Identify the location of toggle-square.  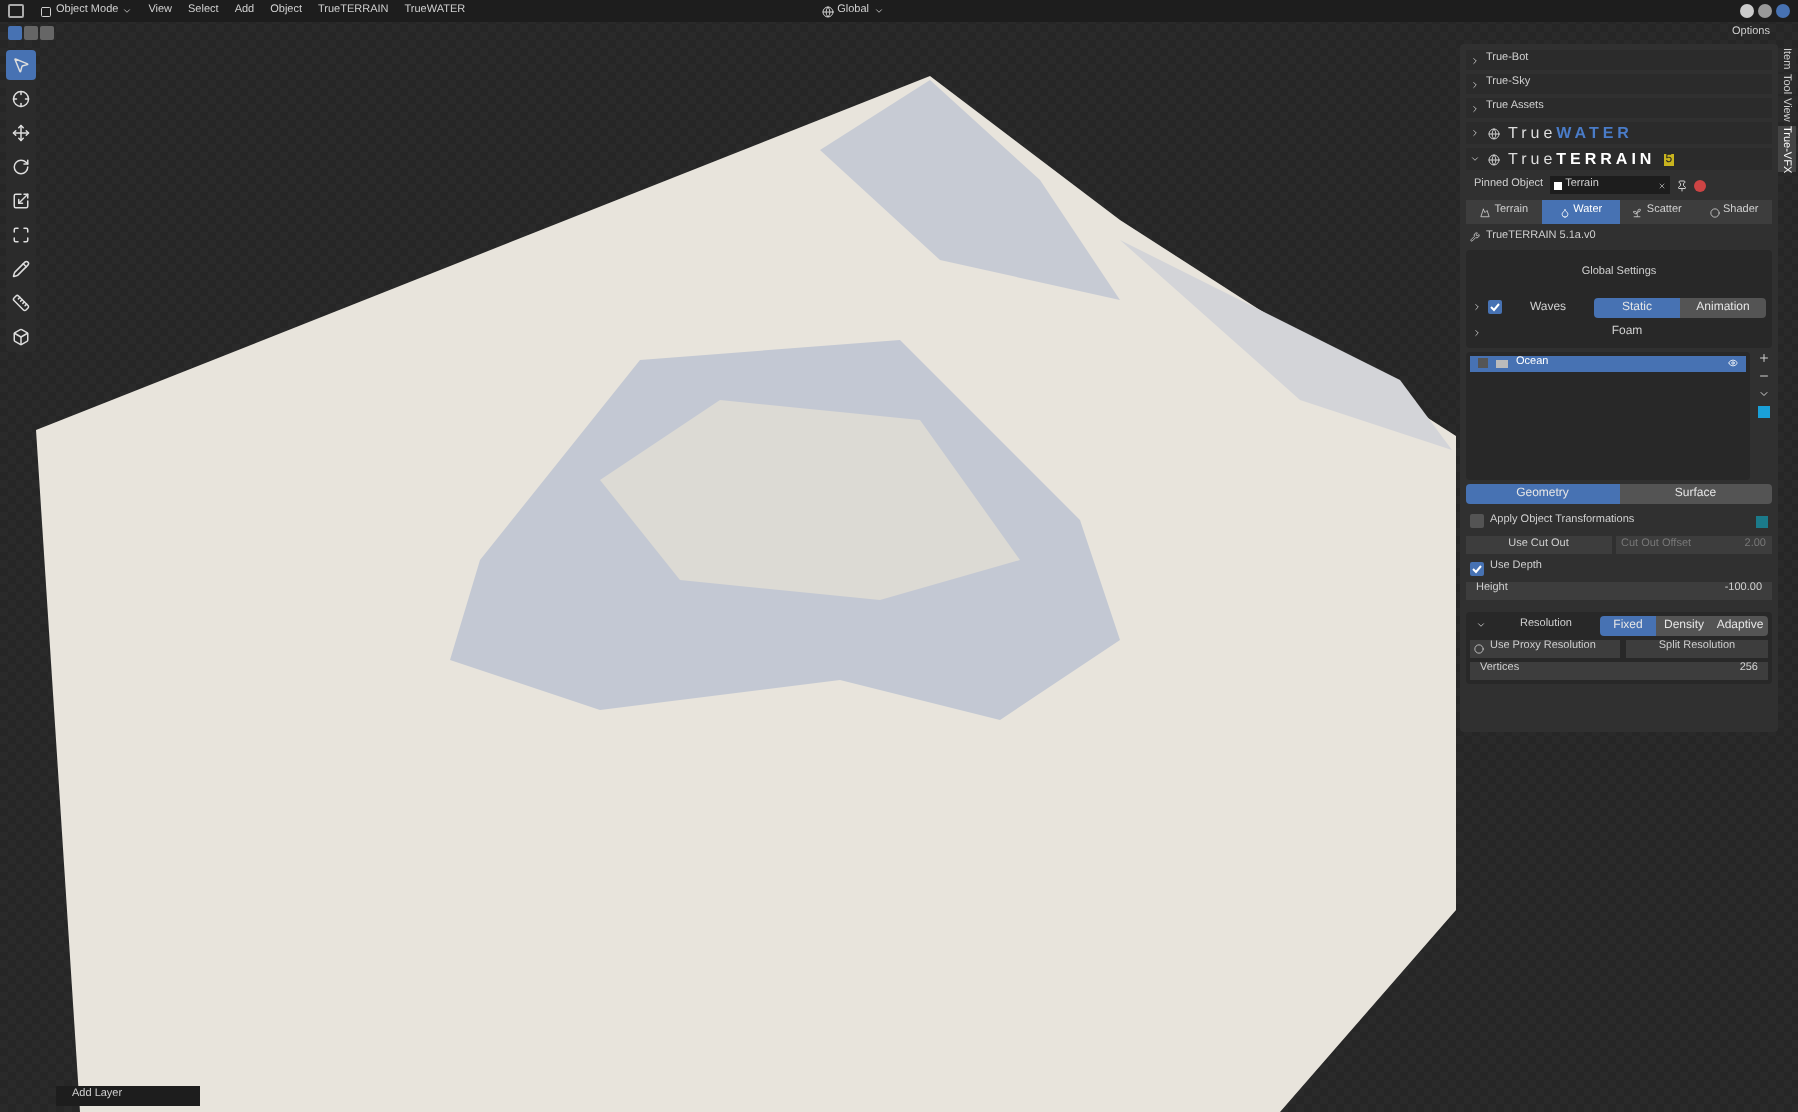
(1762, 521).